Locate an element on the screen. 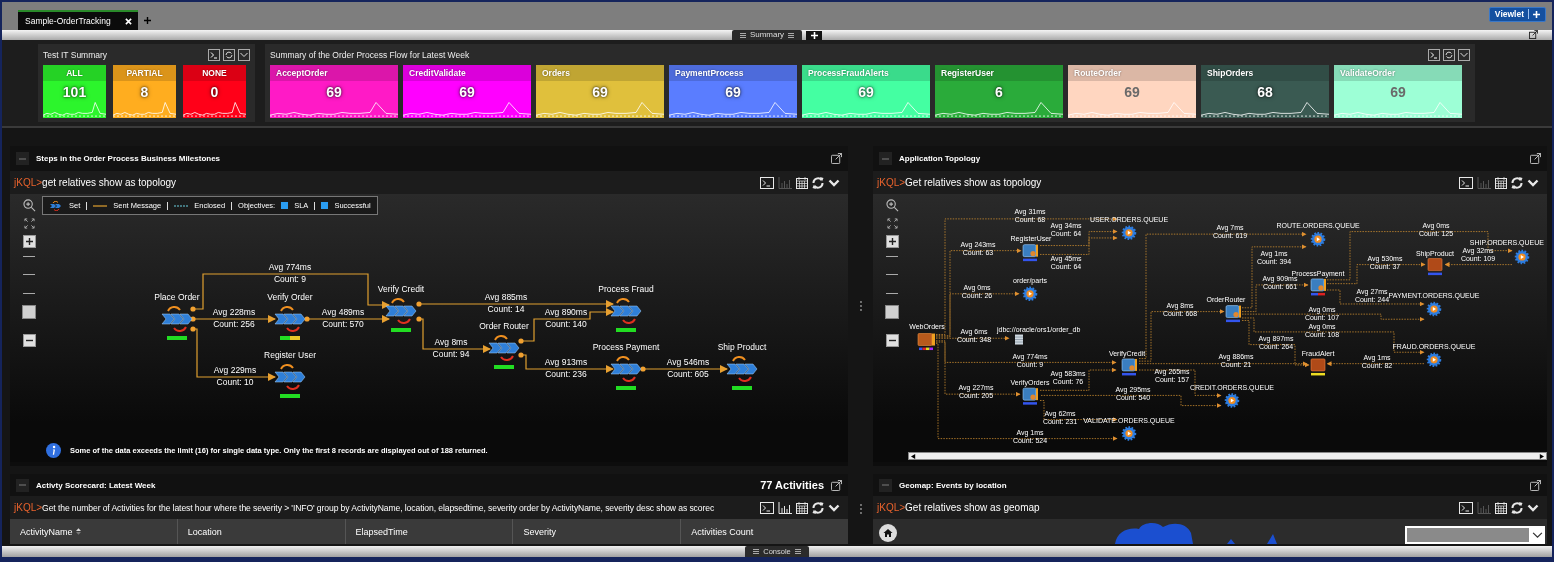 This screenshot has height=562, width=1554. query-text: Get relatives show as geomap is located at coordinates (972, 507).